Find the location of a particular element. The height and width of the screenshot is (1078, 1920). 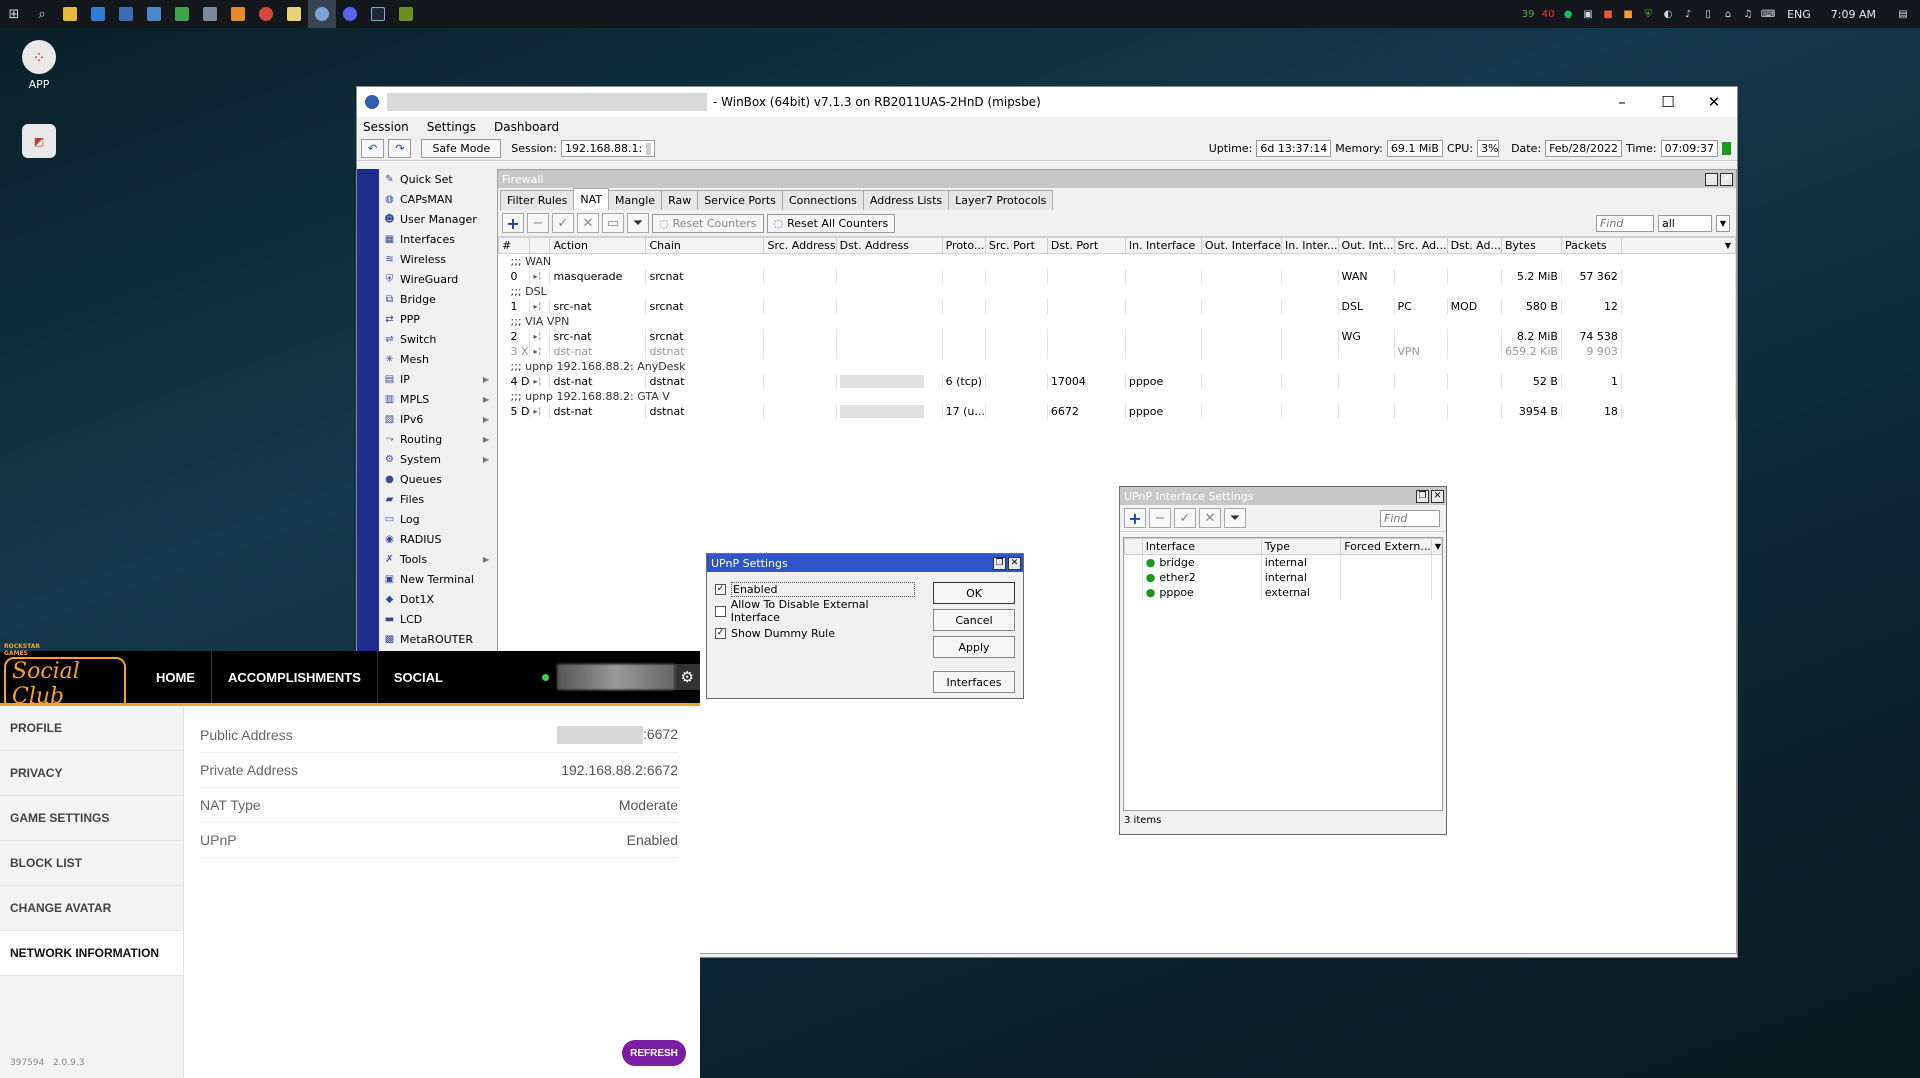

gear-icon: ⚙ is located at coordinates (687, 677).